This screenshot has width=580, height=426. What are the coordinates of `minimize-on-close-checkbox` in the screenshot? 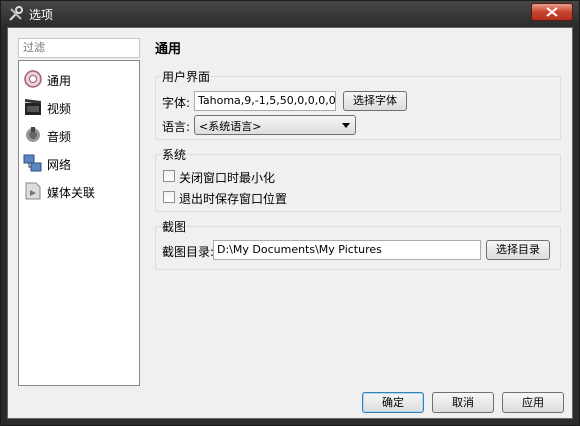 It's located at (169, 176).